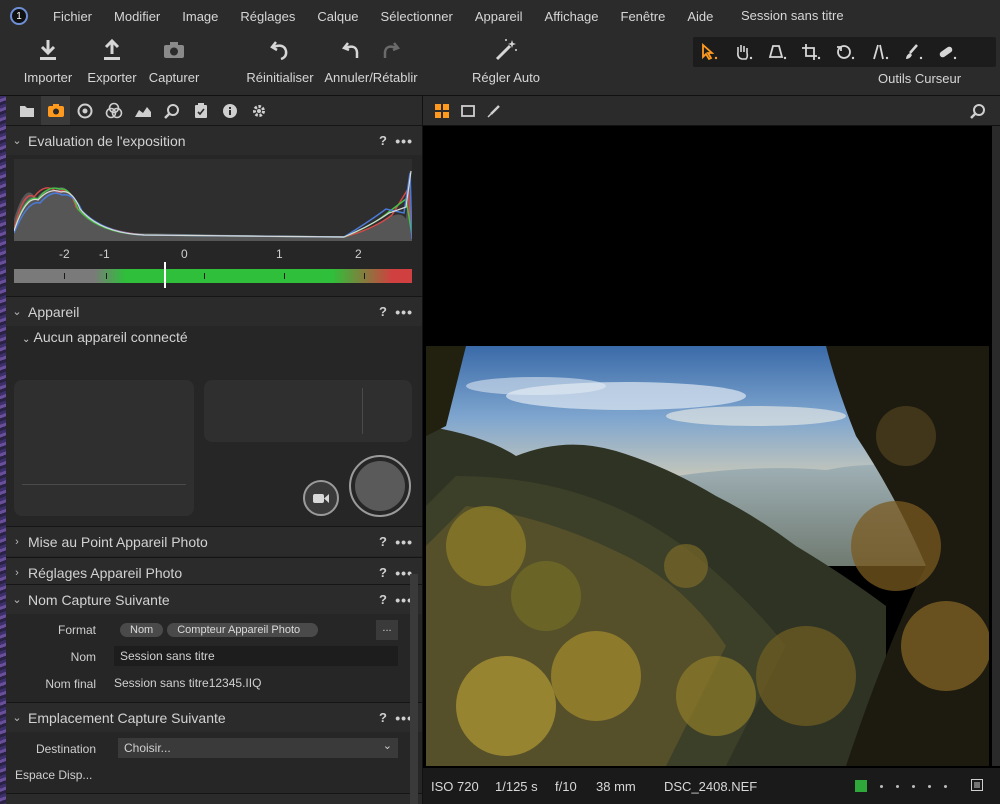  I want to click on shutter-button, so click(380, 486).